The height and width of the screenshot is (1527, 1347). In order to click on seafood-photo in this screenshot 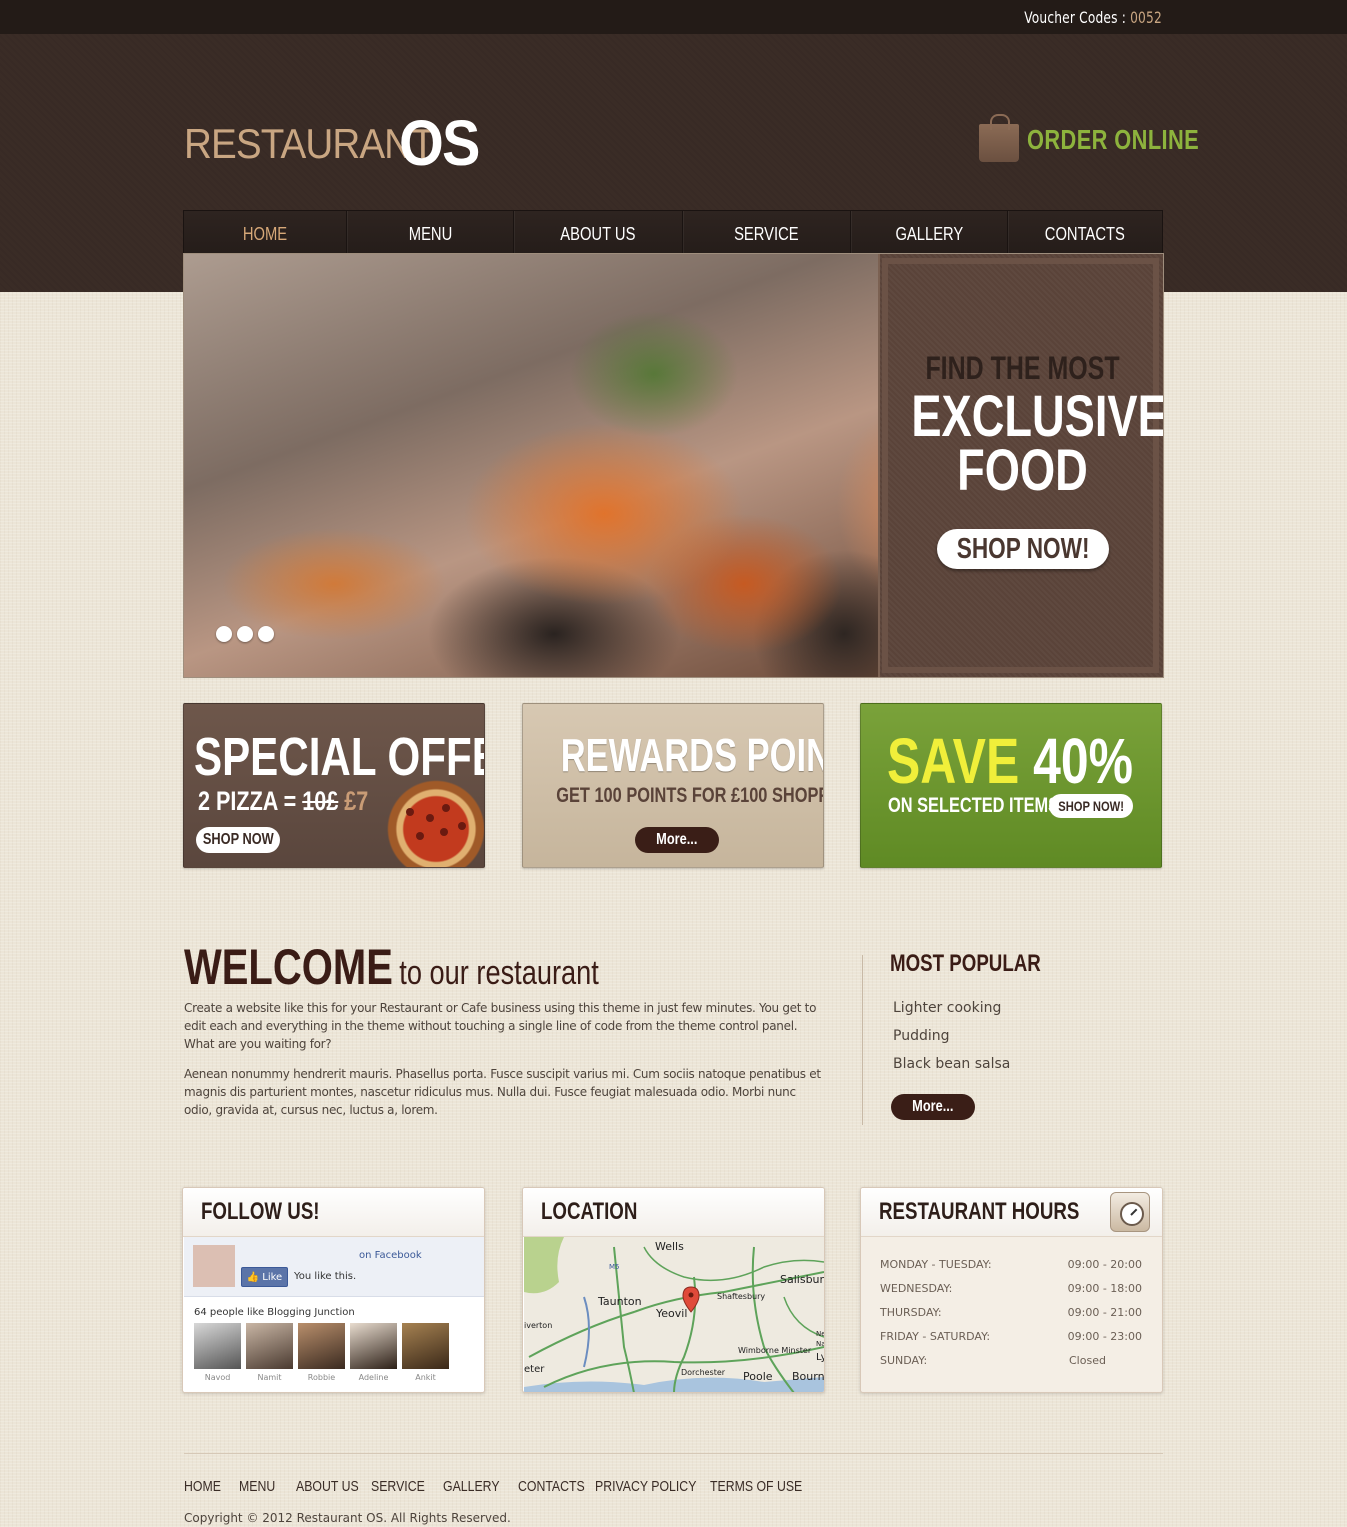, I will do `click(531, 465)`.